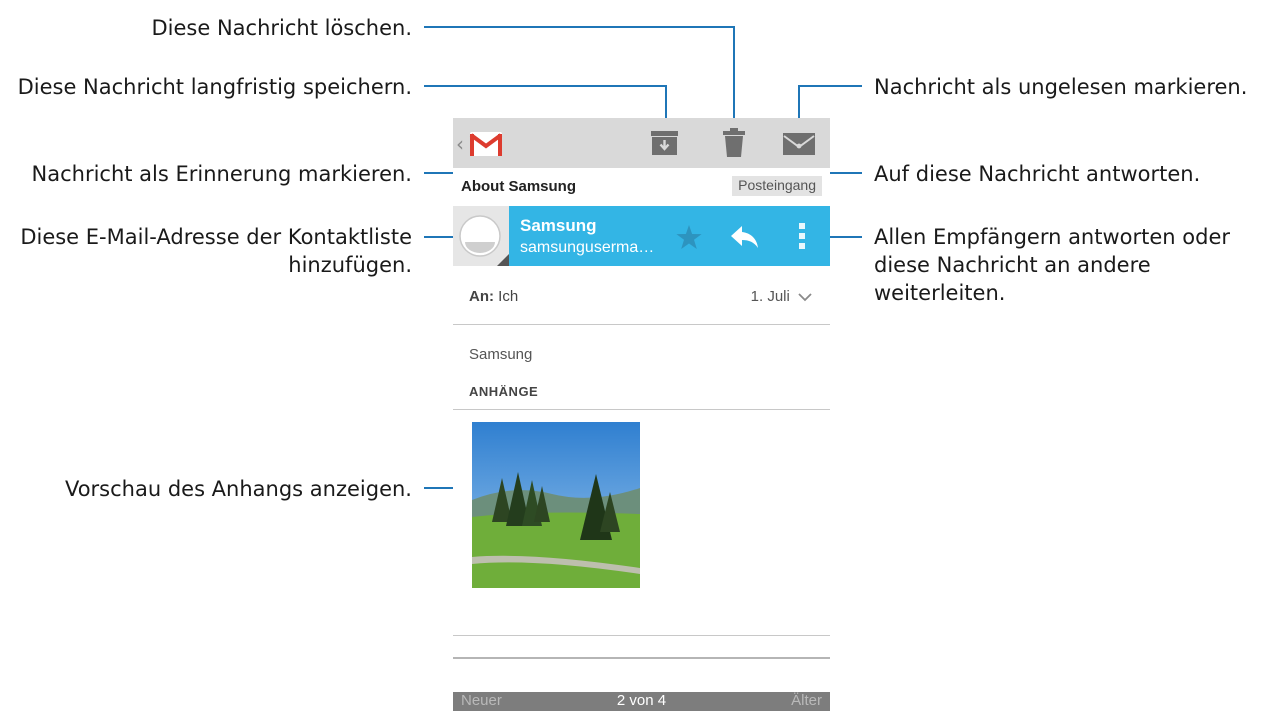 The width and height of the screenshot is (1263, 711). What do you see at coordinates (508, 296) in the screenshot?
I see `to-value: Ich` at bounding box center [508, 296].